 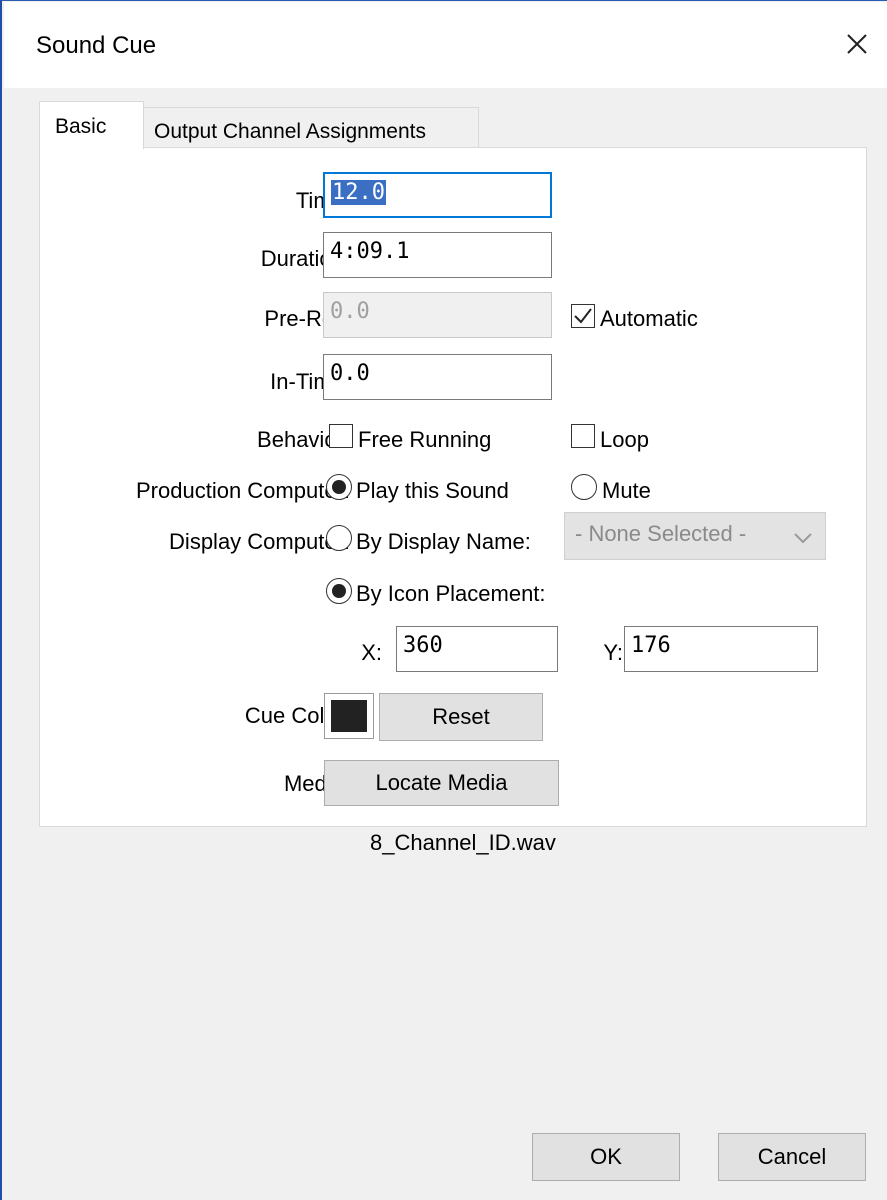 What do you see at coordinates (583, 436) in the screenshot?
I see `loop-checkbox` at bounding box center [583, 436].